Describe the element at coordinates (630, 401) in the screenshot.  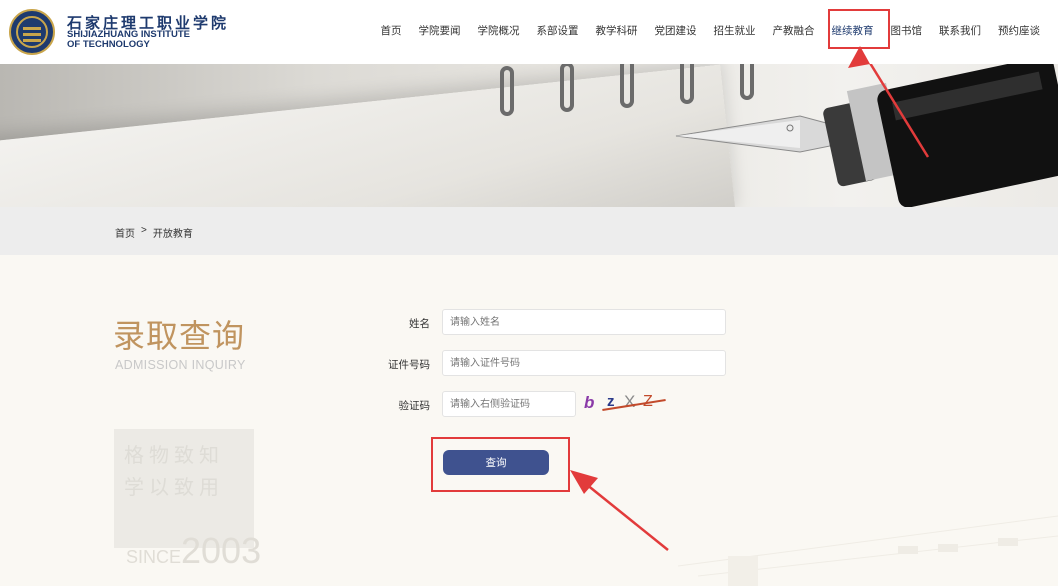
I see `captcha-char: X` at that location.